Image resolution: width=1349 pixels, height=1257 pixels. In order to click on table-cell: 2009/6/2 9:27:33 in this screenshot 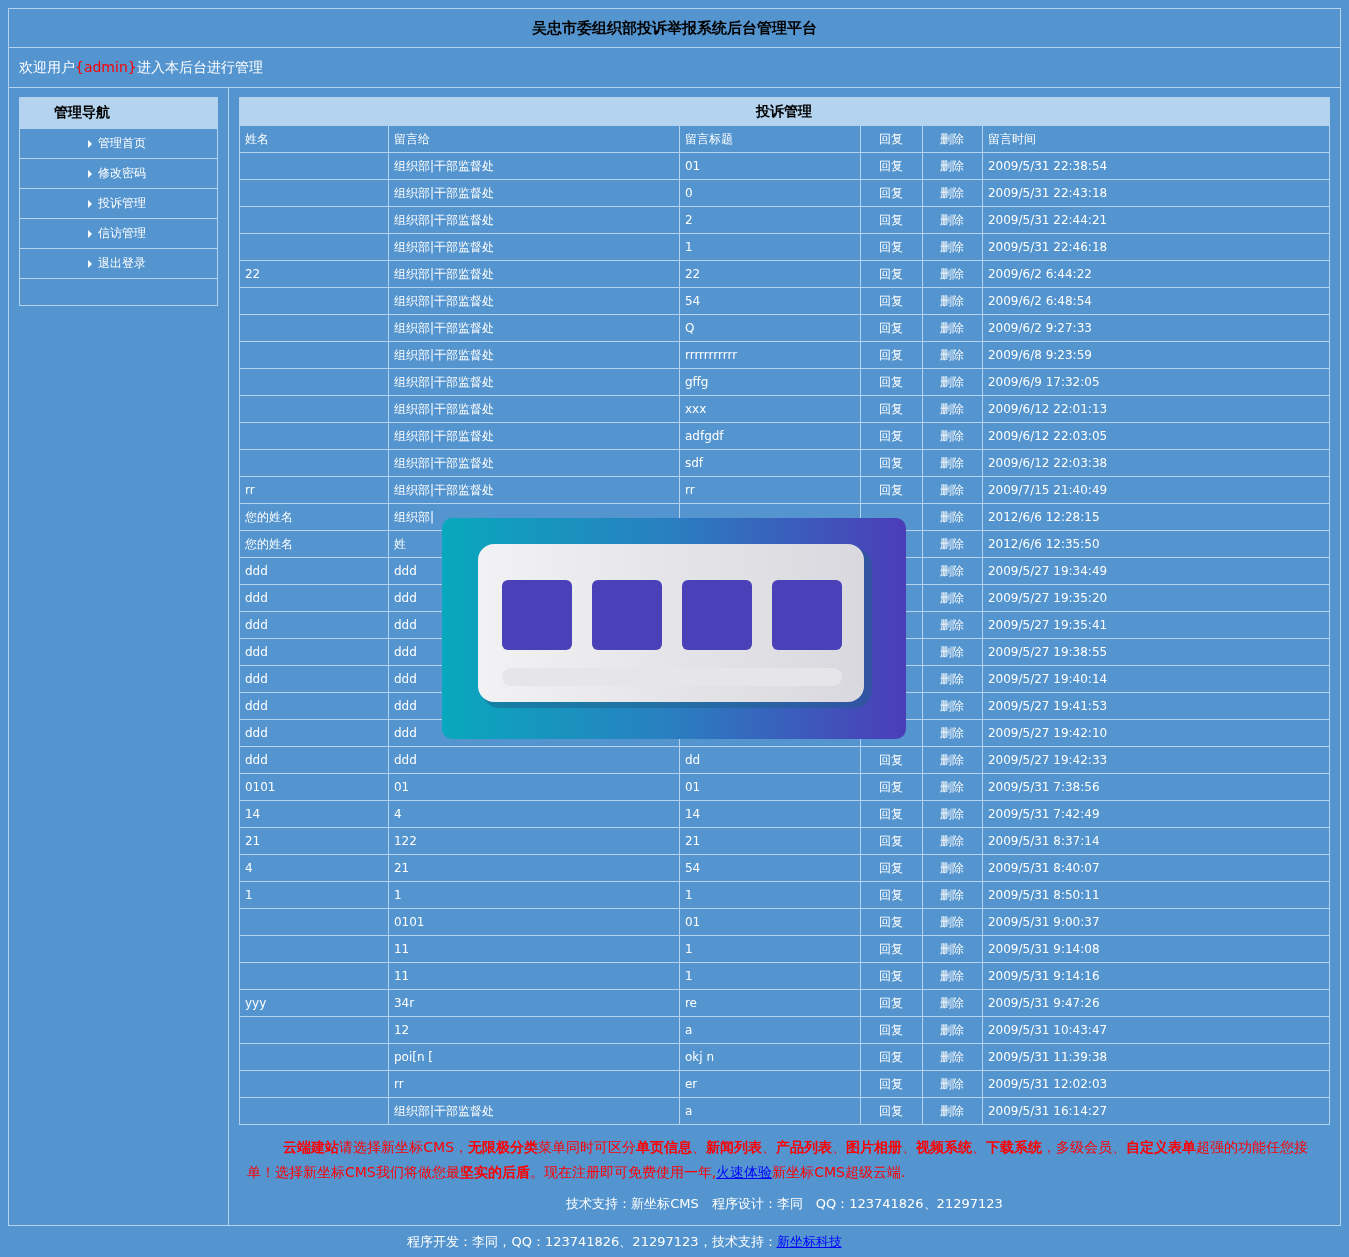, I will do `click(1156, 328)`.